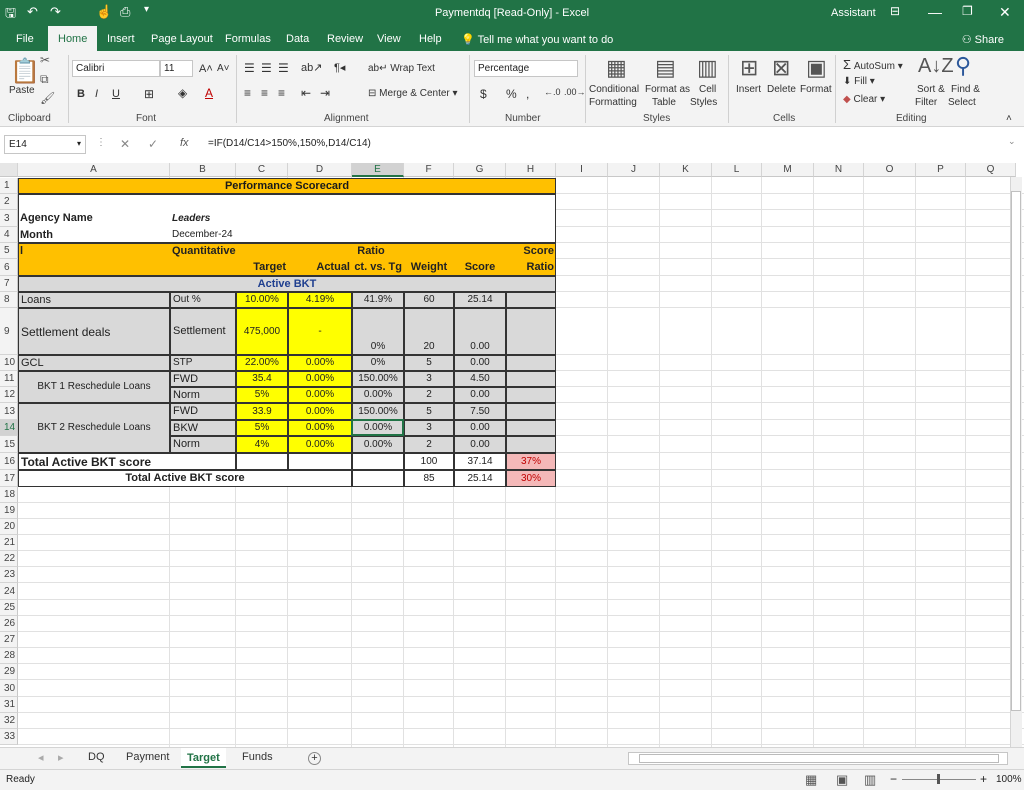 The width and height of the screenshot is (1024, 790). What do you see at coordinates (9, 395) in the screenshot?
I see `row-header: 12` at bounding box center [9, 395].